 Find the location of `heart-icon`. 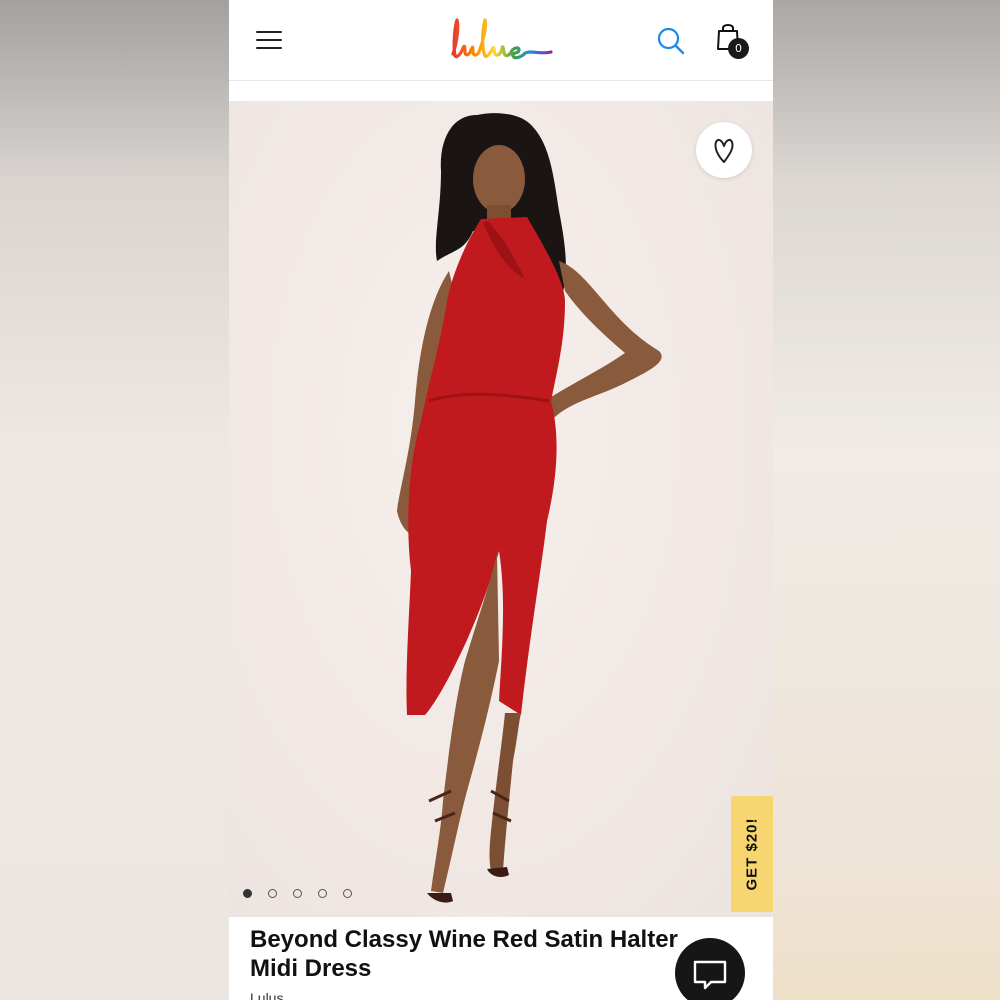

heart-icon is located at coordinates (724, 150).